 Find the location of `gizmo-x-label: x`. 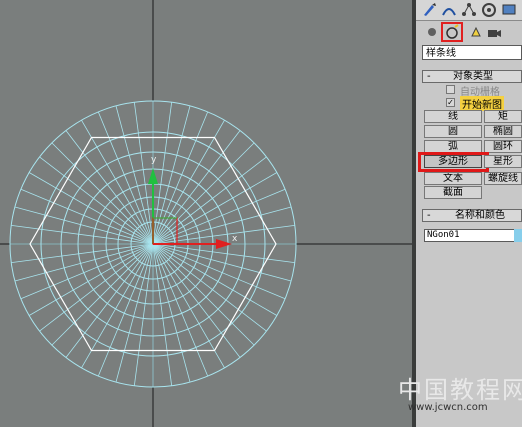

gizmo-x-label: x is located at coordinates (235, 239).